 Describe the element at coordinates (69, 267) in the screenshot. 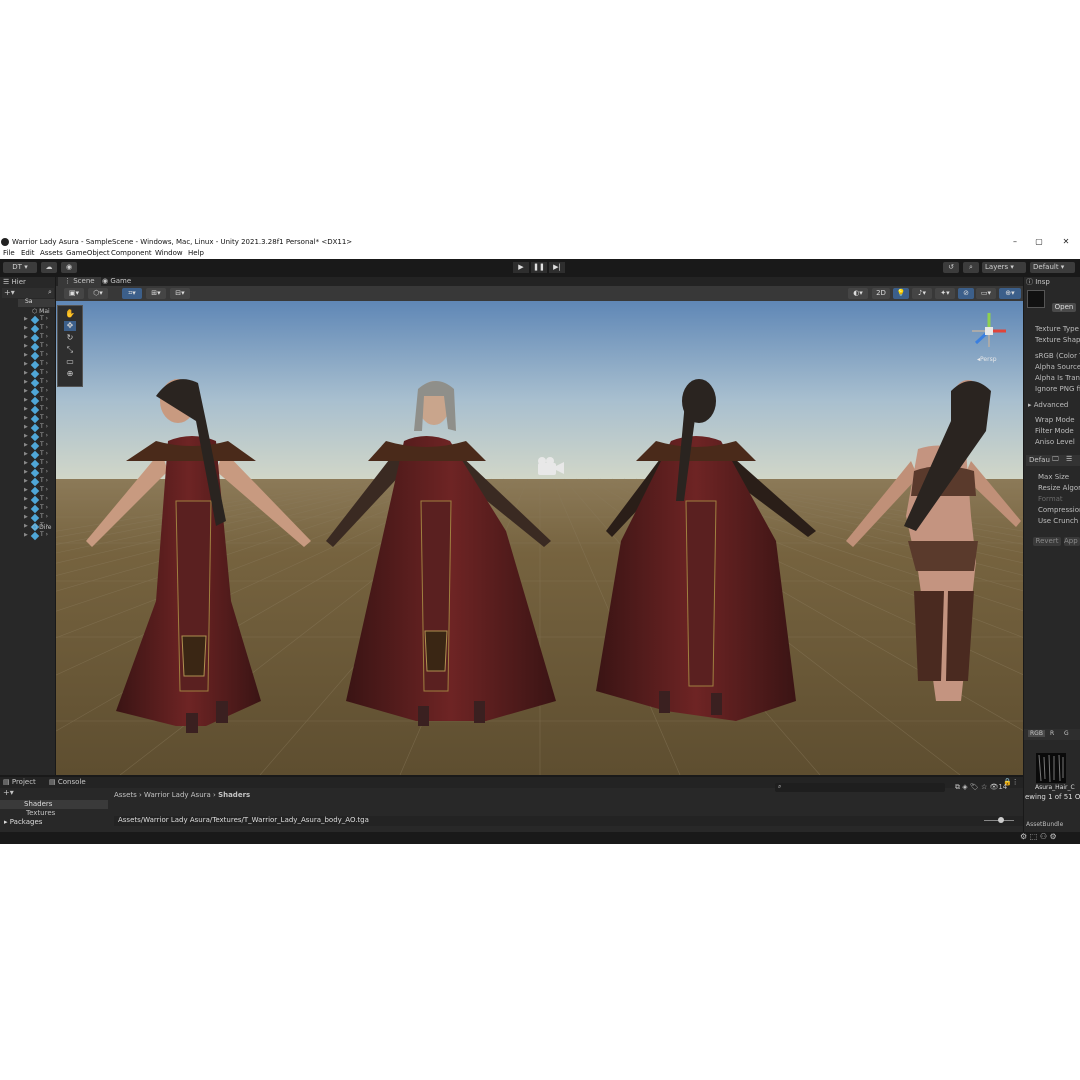

I see `collab-icon: ◉` at that location.